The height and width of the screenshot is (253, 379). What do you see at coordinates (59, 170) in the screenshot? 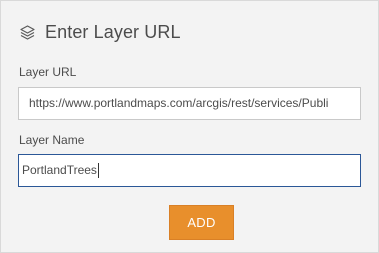
I see `layer-name-value: PortlandTrees` at bounding box center [59, 170].